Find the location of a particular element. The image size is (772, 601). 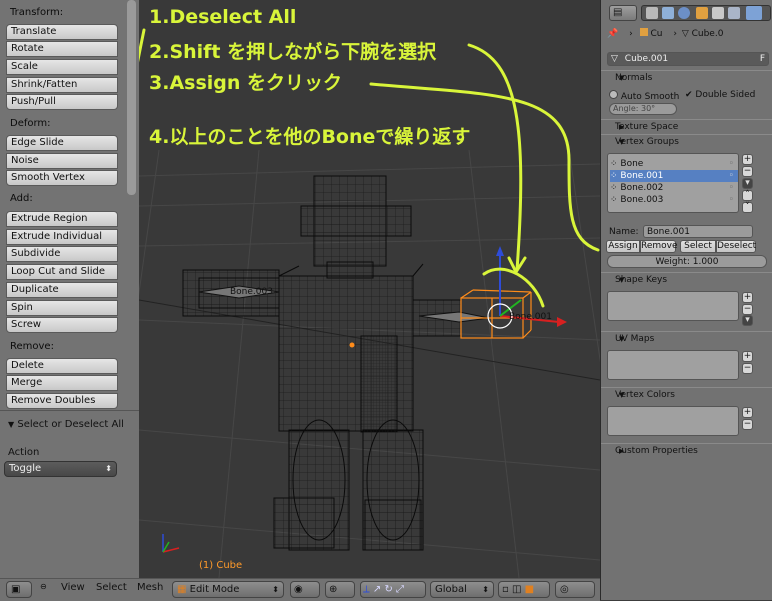

spin-button: Spin is located at coordinates (62, 308).